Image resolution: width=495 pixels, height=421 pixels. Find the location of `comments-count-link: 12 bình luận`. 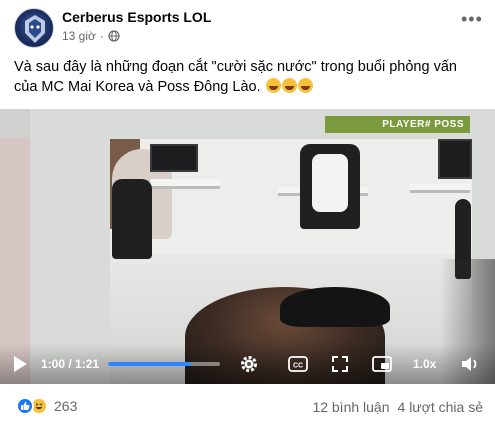

comments-count-link: 12 bình luận is located at coordinates (350, 407).